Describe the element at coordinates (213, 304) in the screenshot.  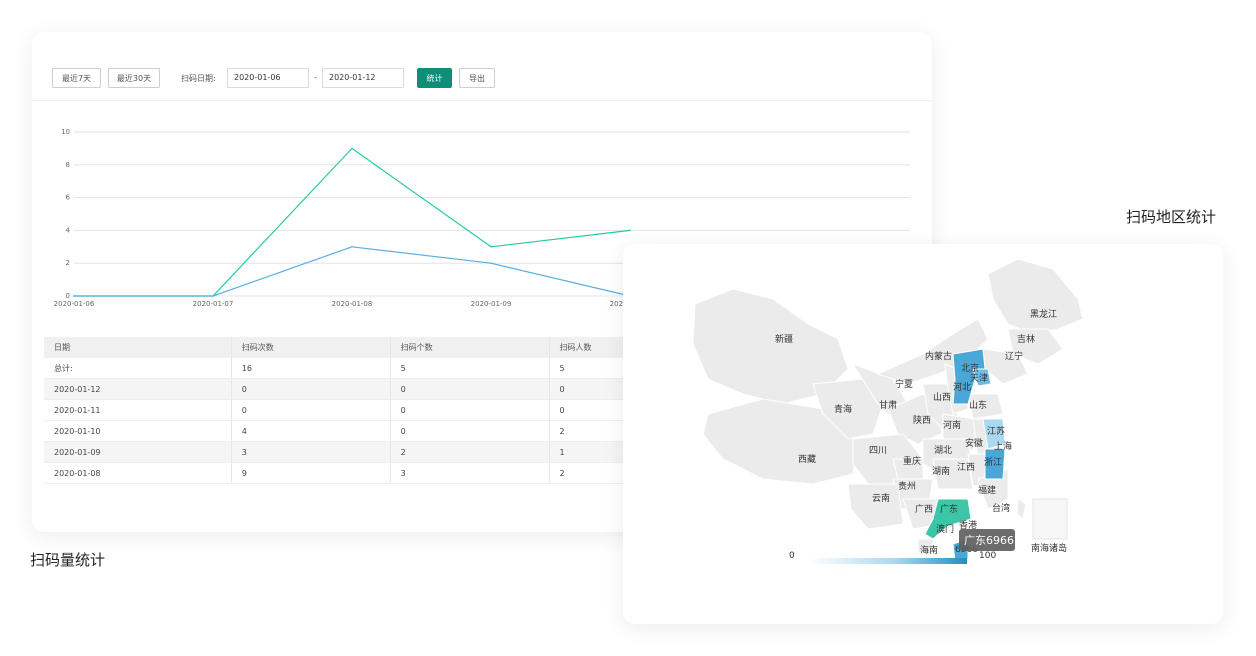
I see `x-tick-label: 2020-01-07` at that location.